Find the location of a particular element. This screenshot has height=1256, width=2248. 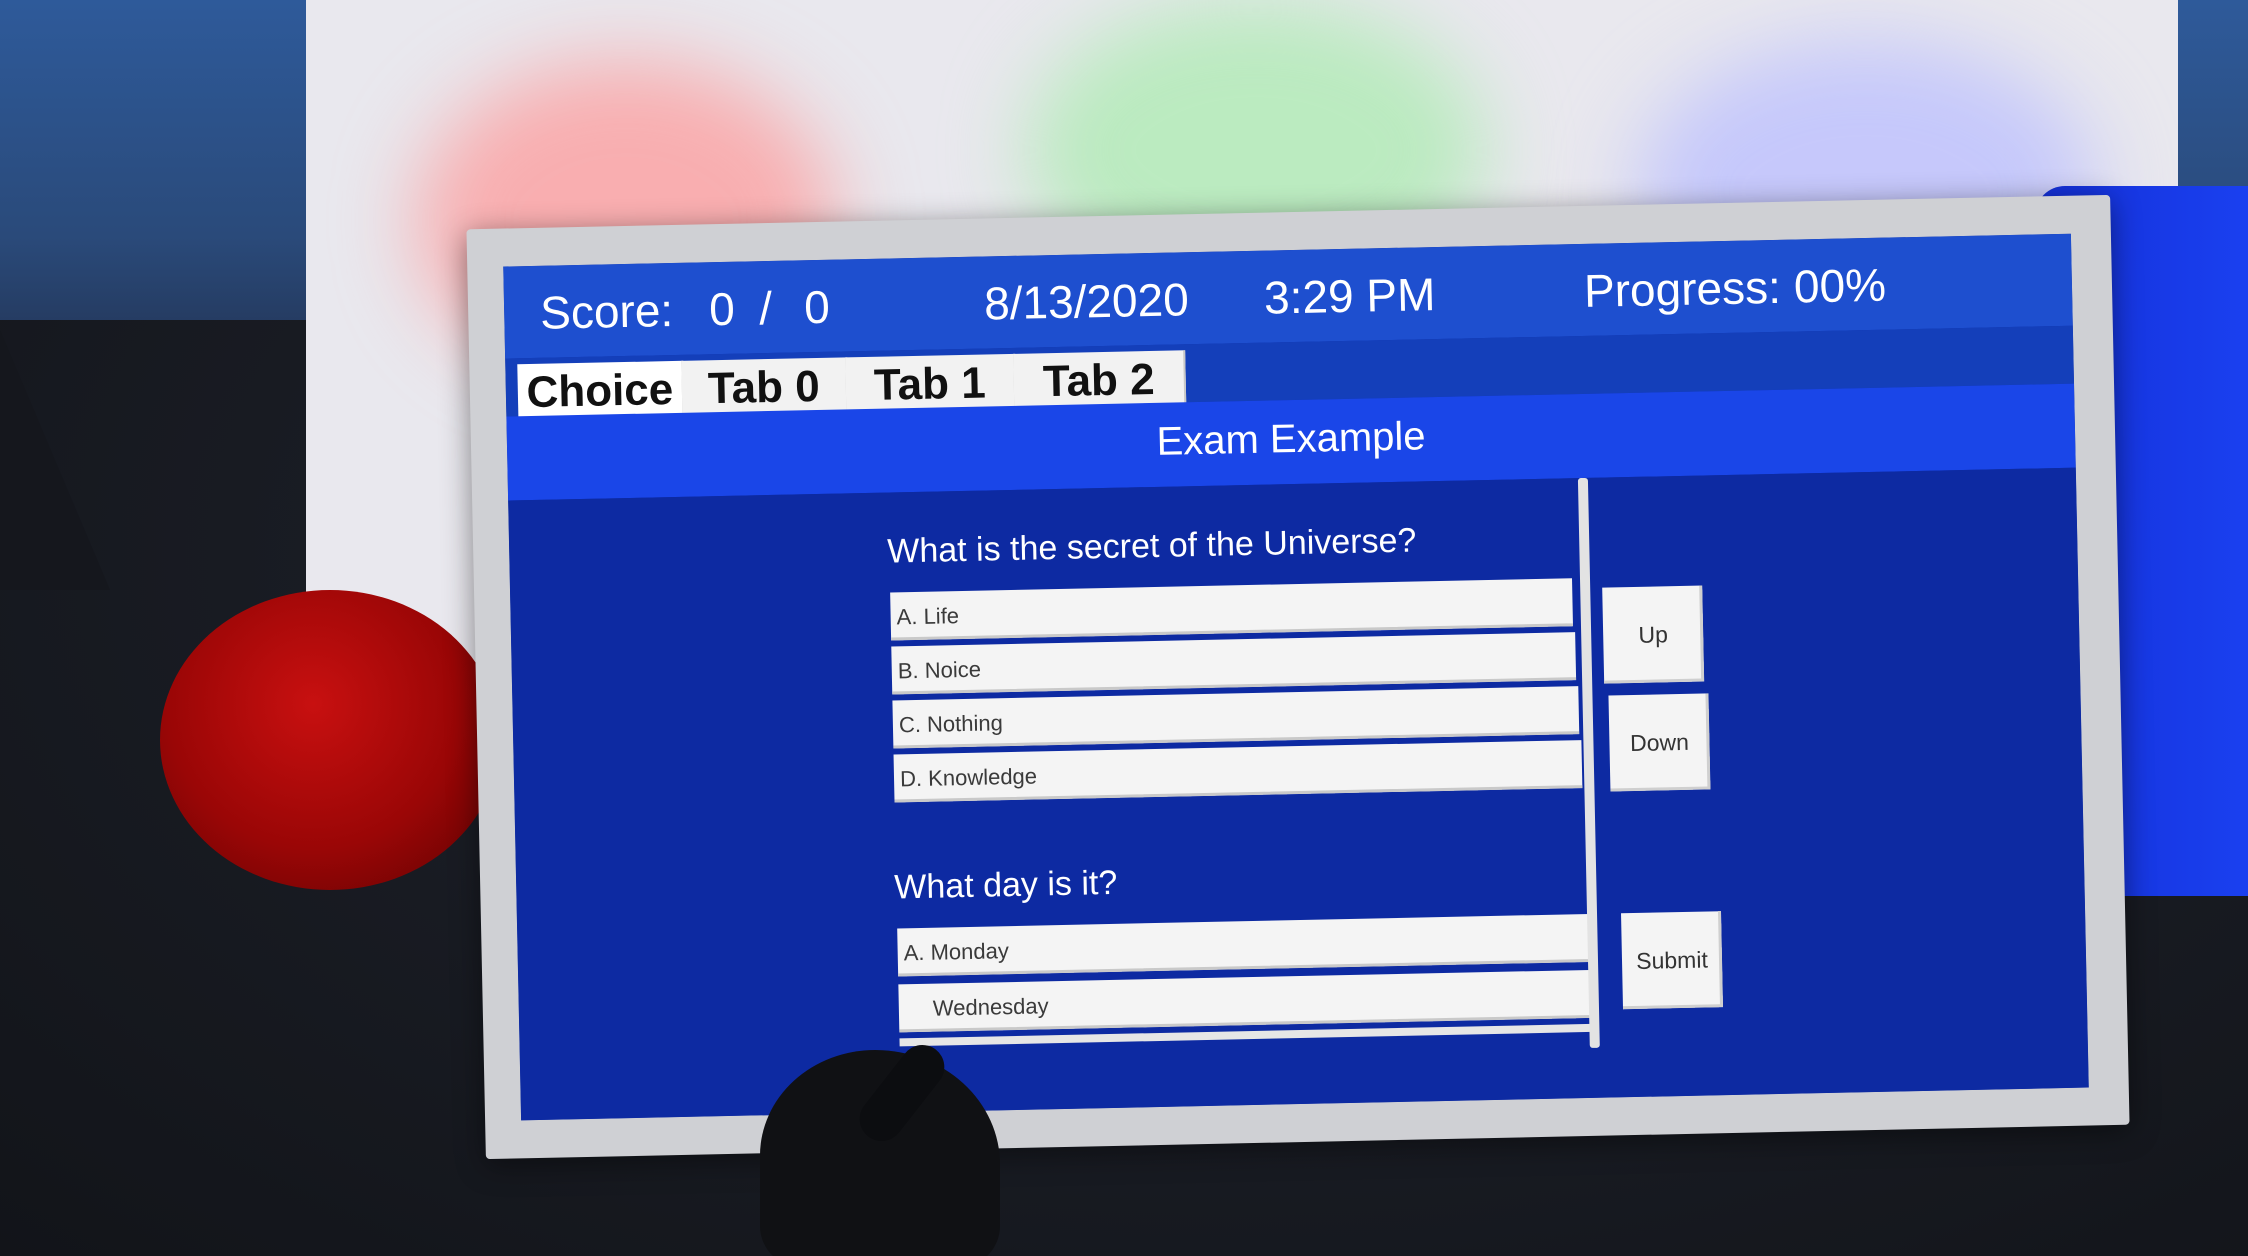

progress-value: 00% is located at coordinates (1840, 285).